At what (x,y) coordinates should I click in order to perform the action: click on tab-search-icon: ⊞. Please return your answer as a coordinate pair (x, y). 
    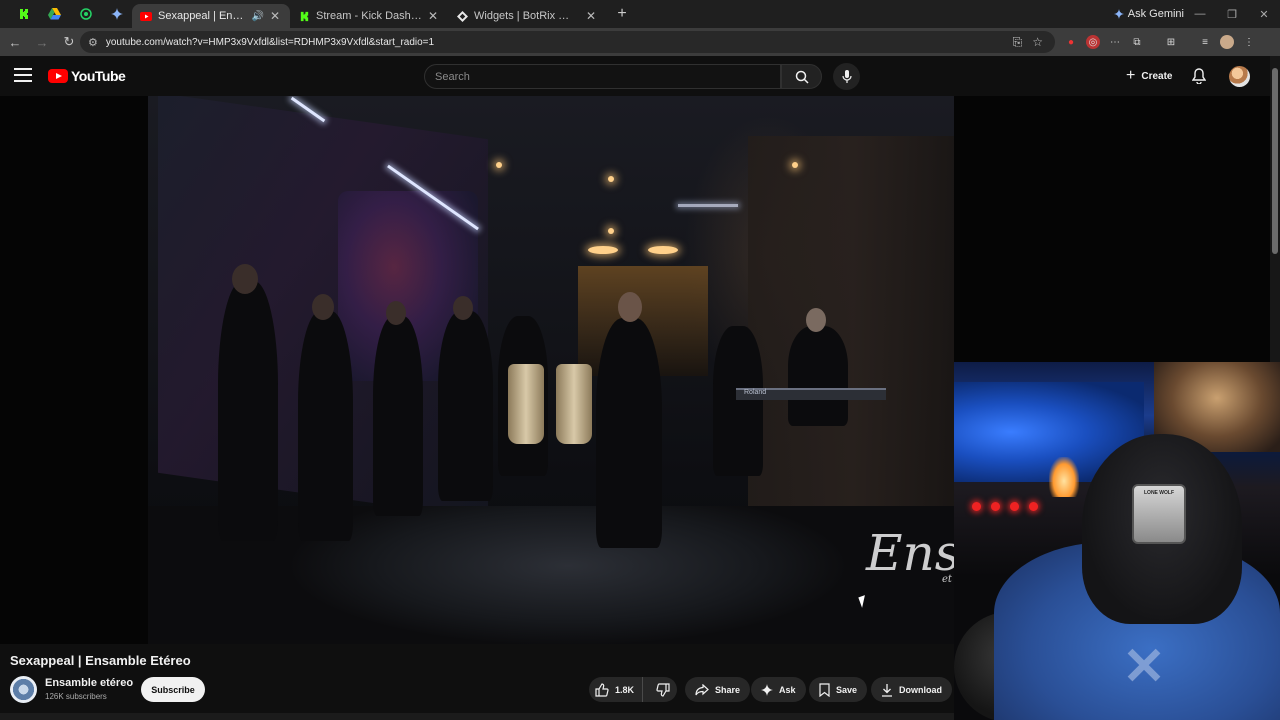
    Looking at the image, I should click on (1171, 42).